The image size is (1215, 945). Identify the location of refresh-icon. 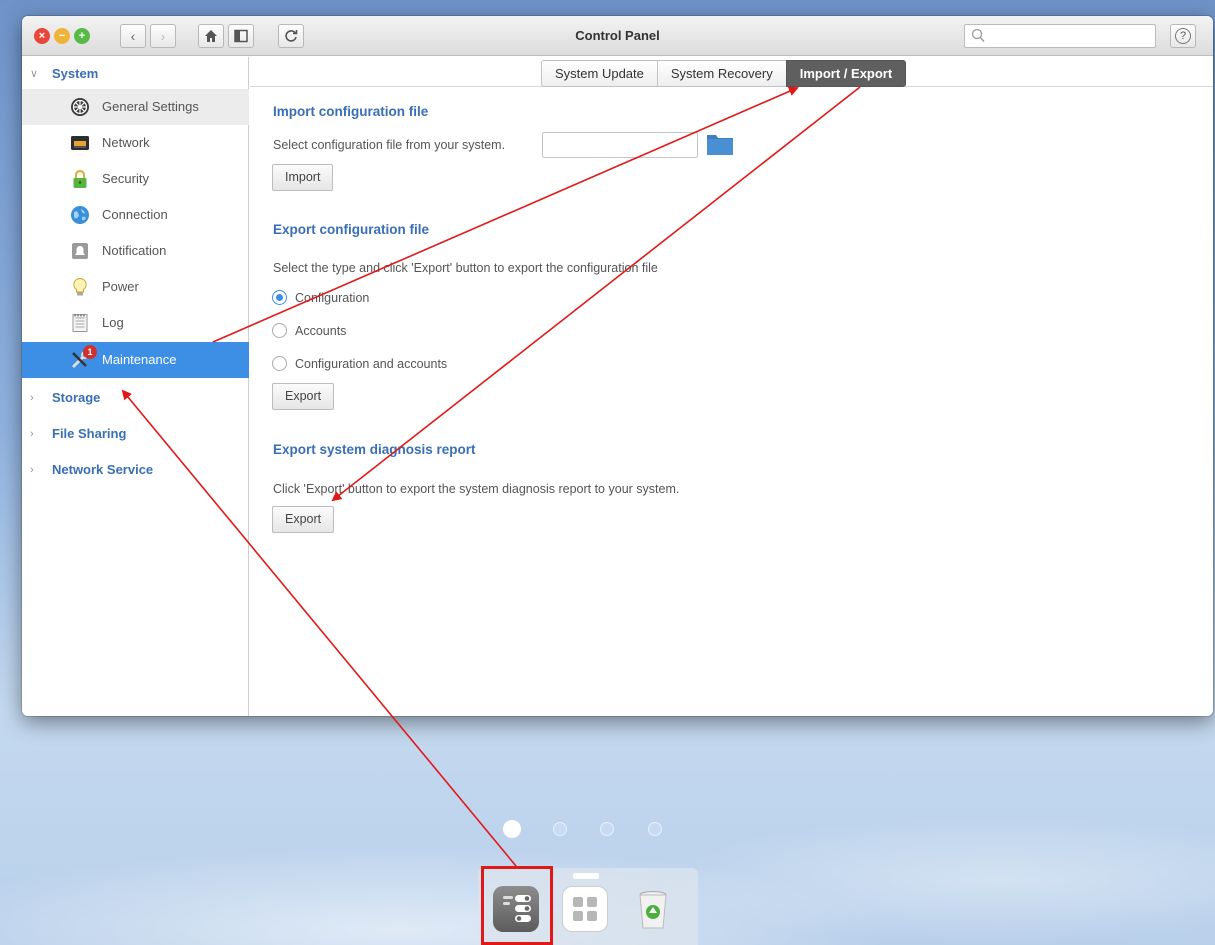
(291, 36).